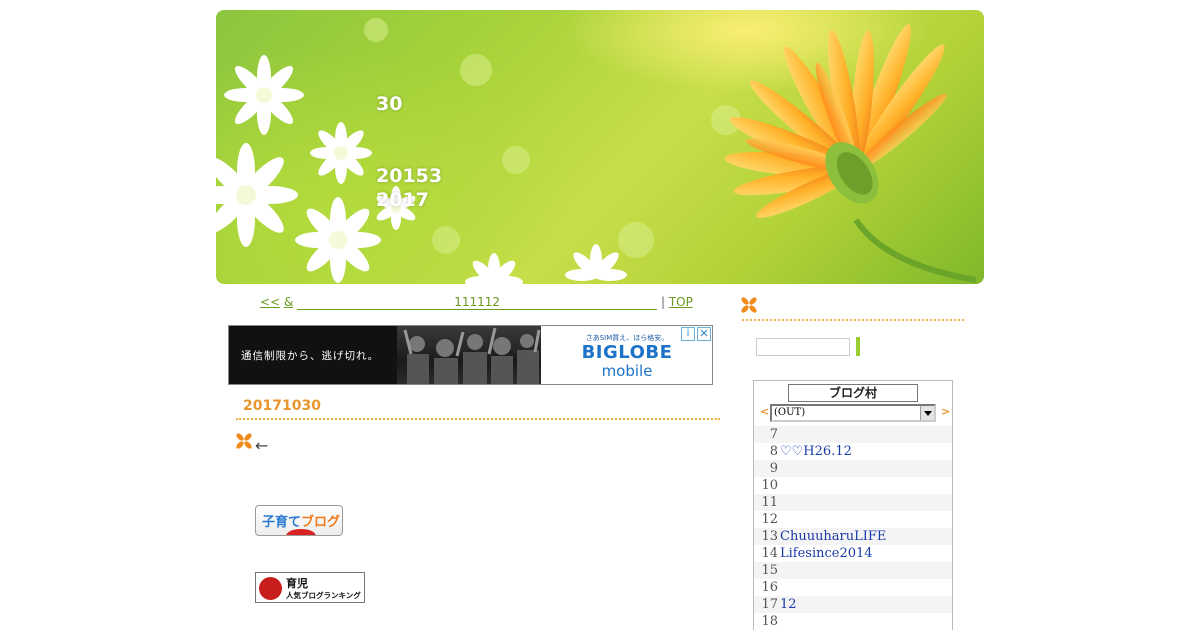 The height and width of the screenshot is (630, 1200). I want to click on prev-post-link: <<, so click(270, 302).